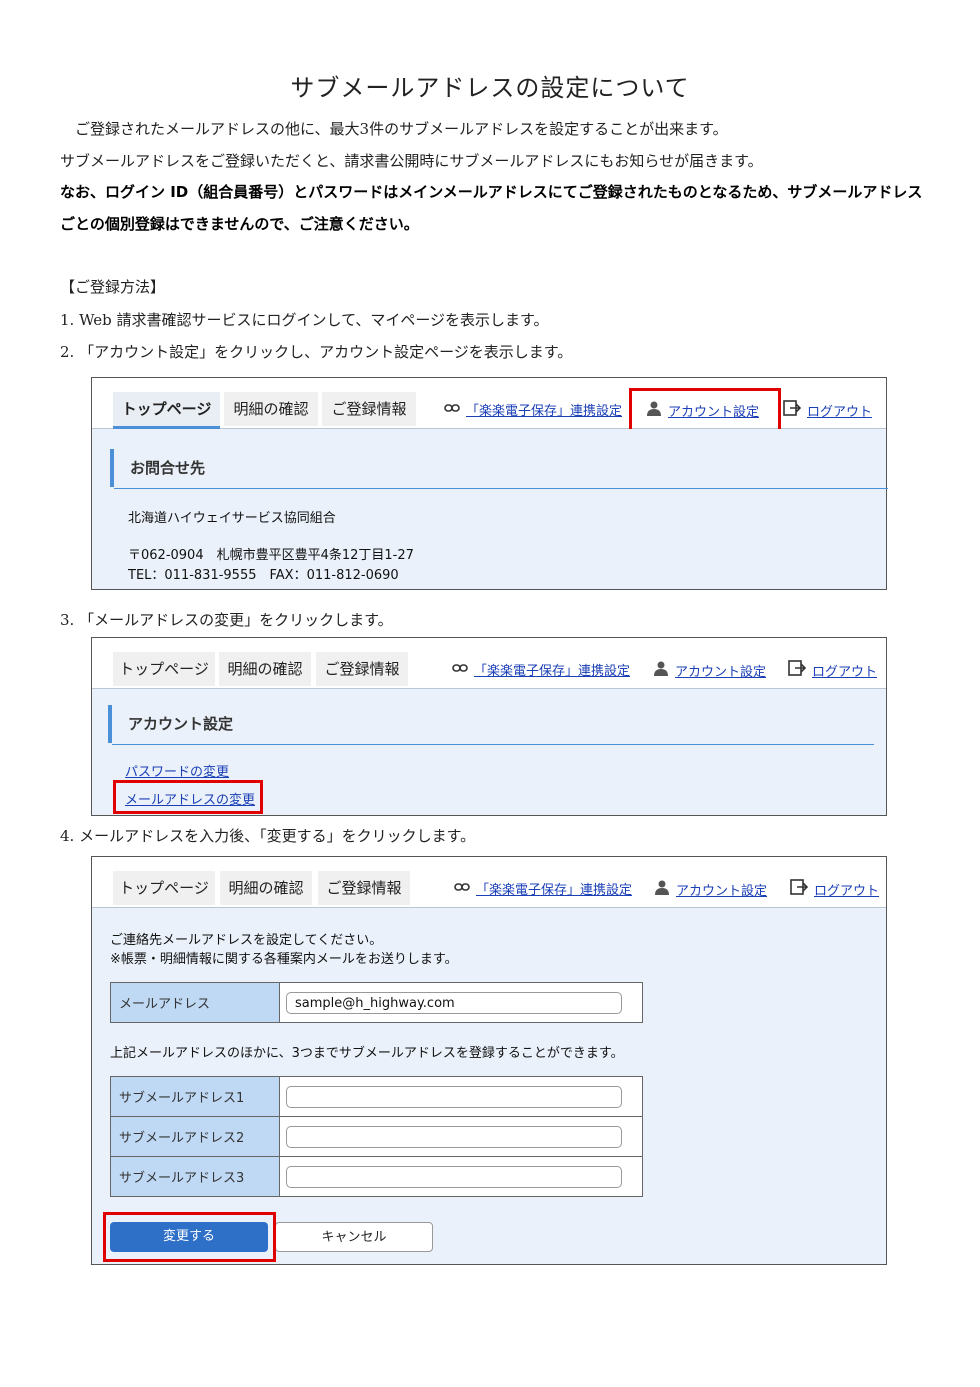  What do you see at coordinates (304, 320) in the screenshot?
I see `step-1: 1. Web 請求書確認サービスにログインして、マイページを表示します。` at bounding box center [304, 320].